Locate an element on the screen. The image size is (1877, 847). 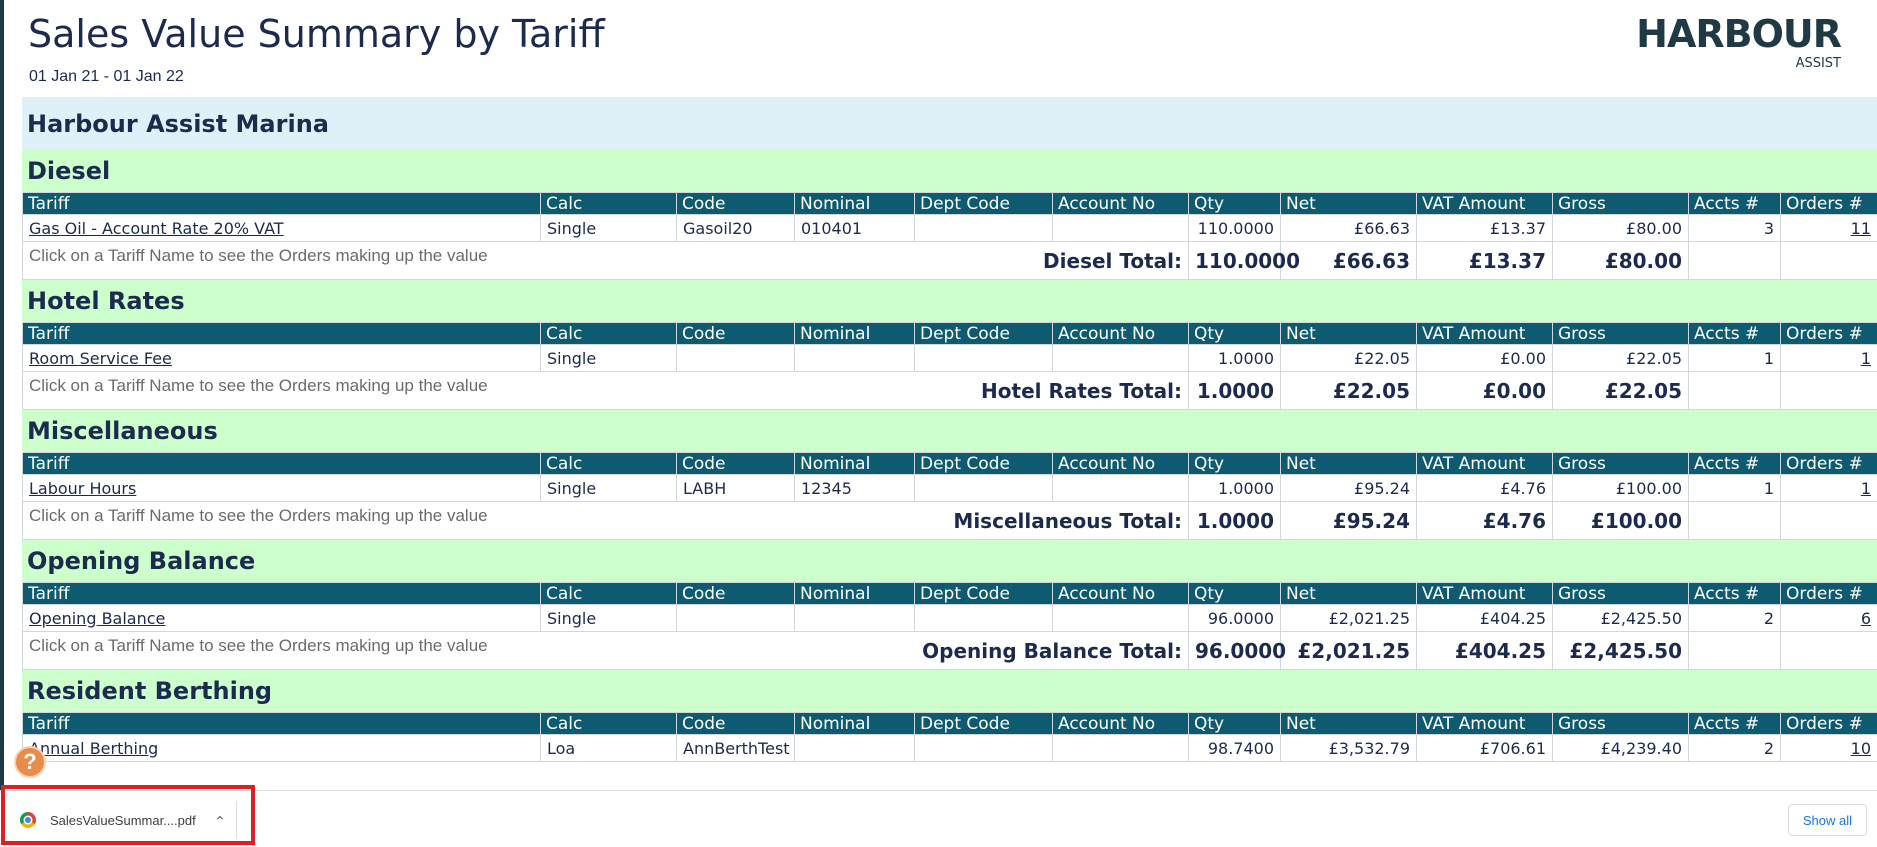
tariff-link: Annual Berthing is located at coordinates (93, 748).